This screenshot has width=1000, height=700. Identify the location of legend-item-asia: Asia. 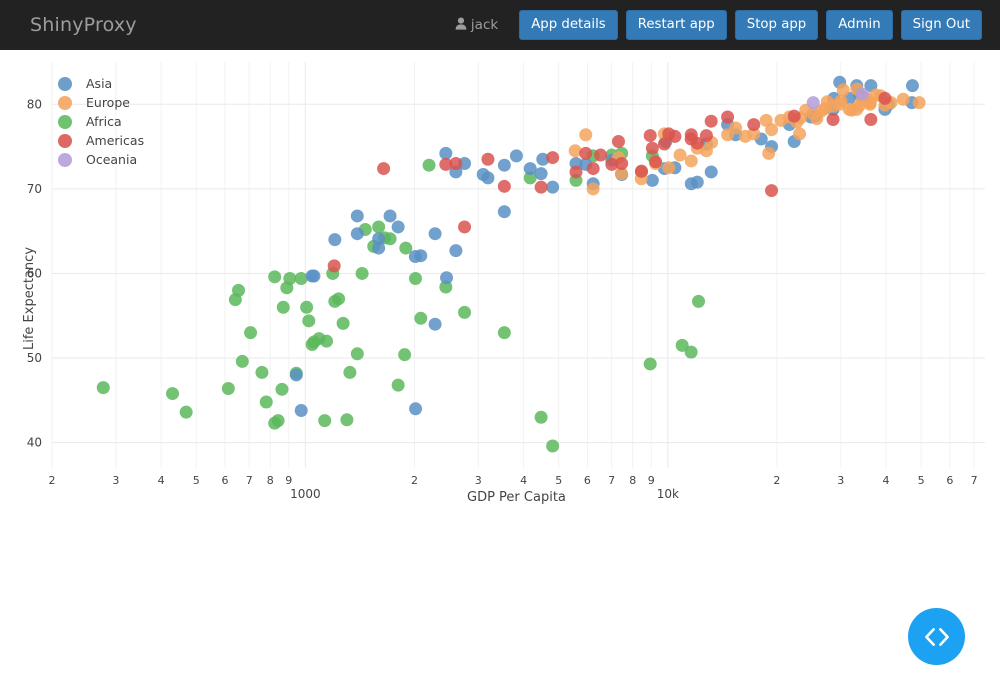
(101, 83).